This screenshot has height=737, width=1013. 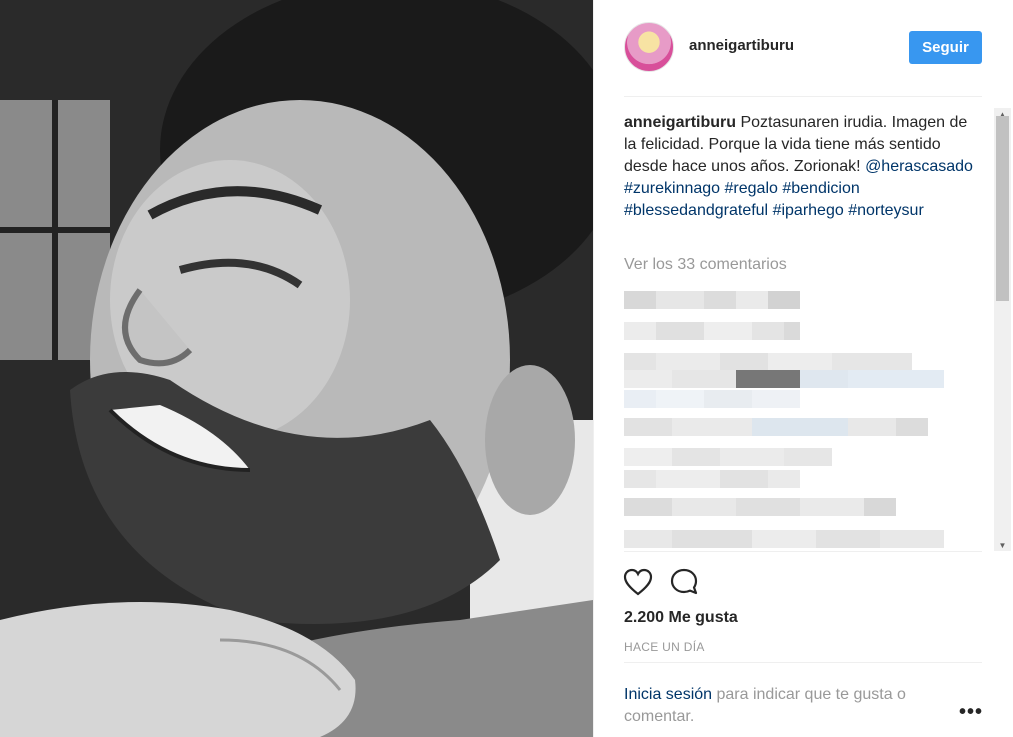 I want to click on more-options-button: •••, so click(x=971, y=712).